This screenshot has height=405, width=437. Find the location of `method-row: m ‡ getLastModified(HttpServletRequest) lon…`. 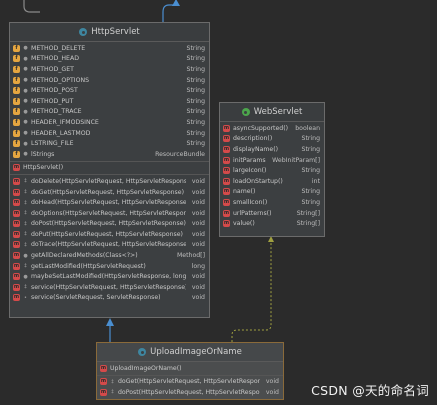

method-row: m ‡ getLastModified(HttpServletRequest) lon… is located at coordinates (109, 266).